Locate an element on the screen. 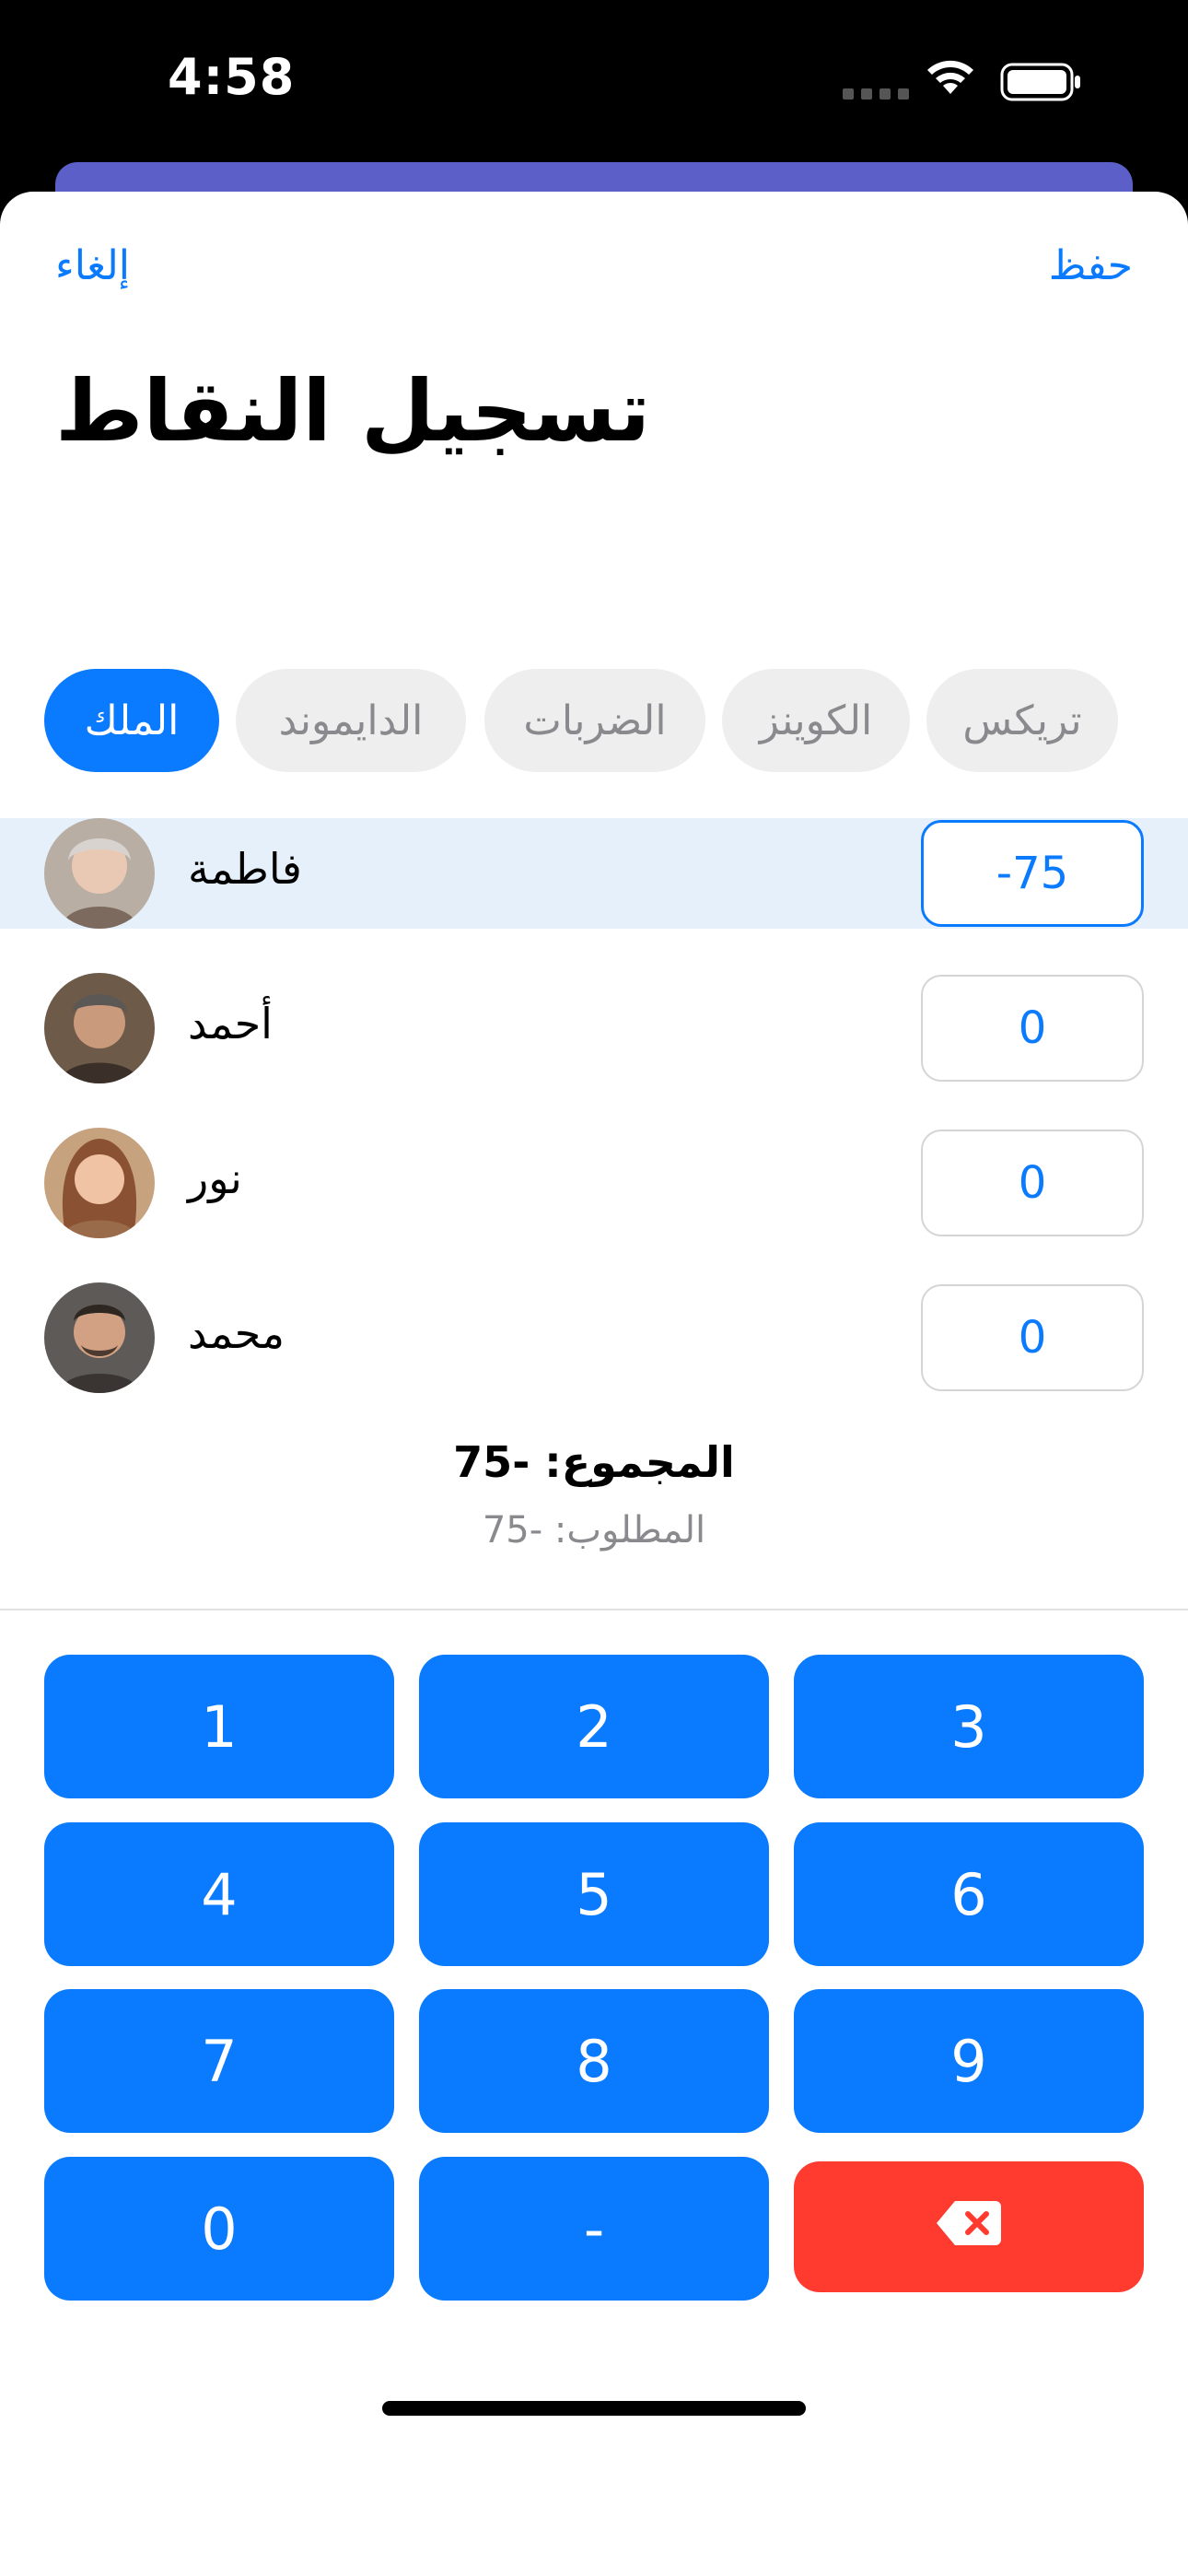  game-type-tabs: الملك الدايموند الضربات الكوينز تريكس is located at coordinates (581, 720).